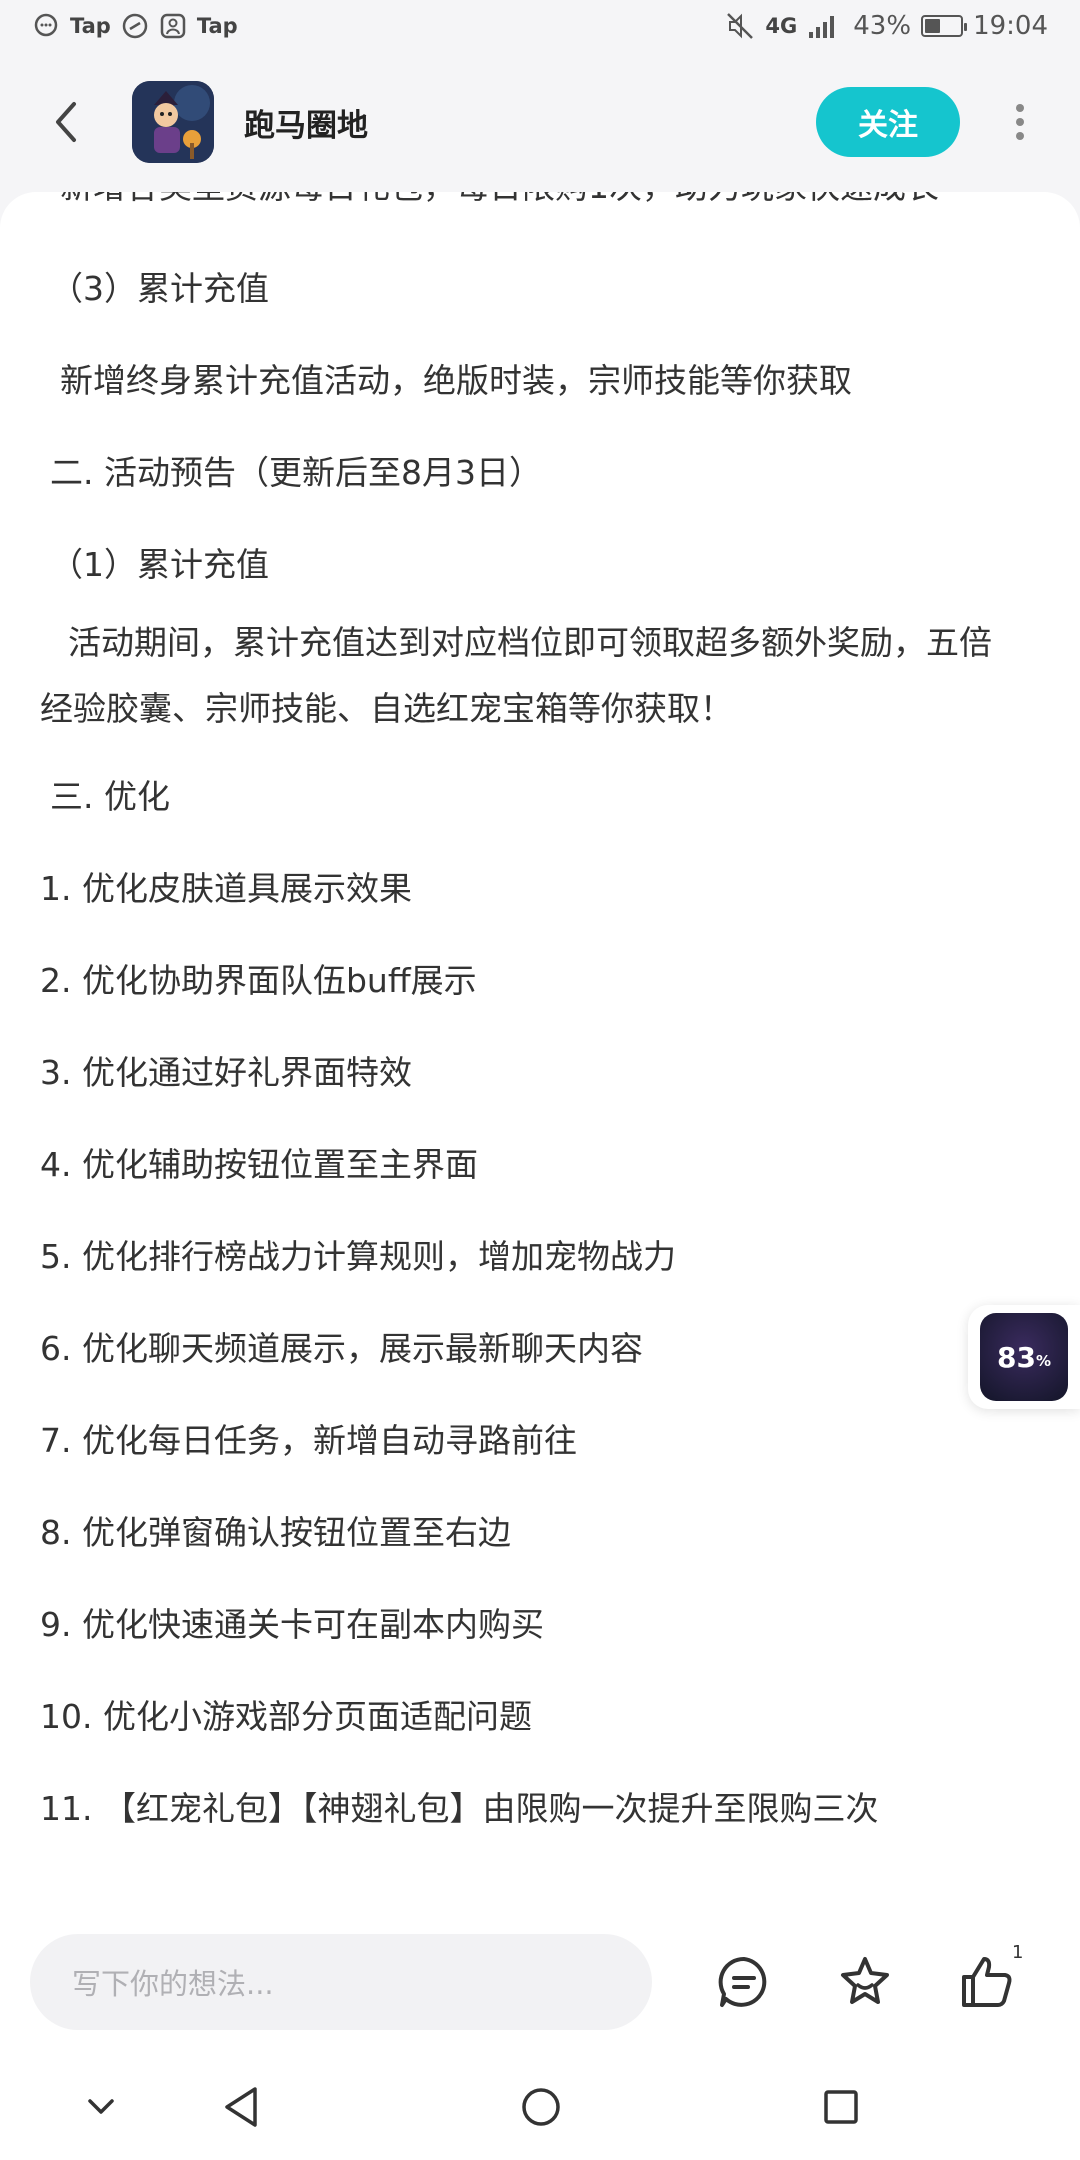 The width and height of the screenshot is (1080, 2160). Describe the element at coordinates (286, 1716) in the screenshot. I see `list-item: 10. 优化小游戏部分页面适配问题` at that location.